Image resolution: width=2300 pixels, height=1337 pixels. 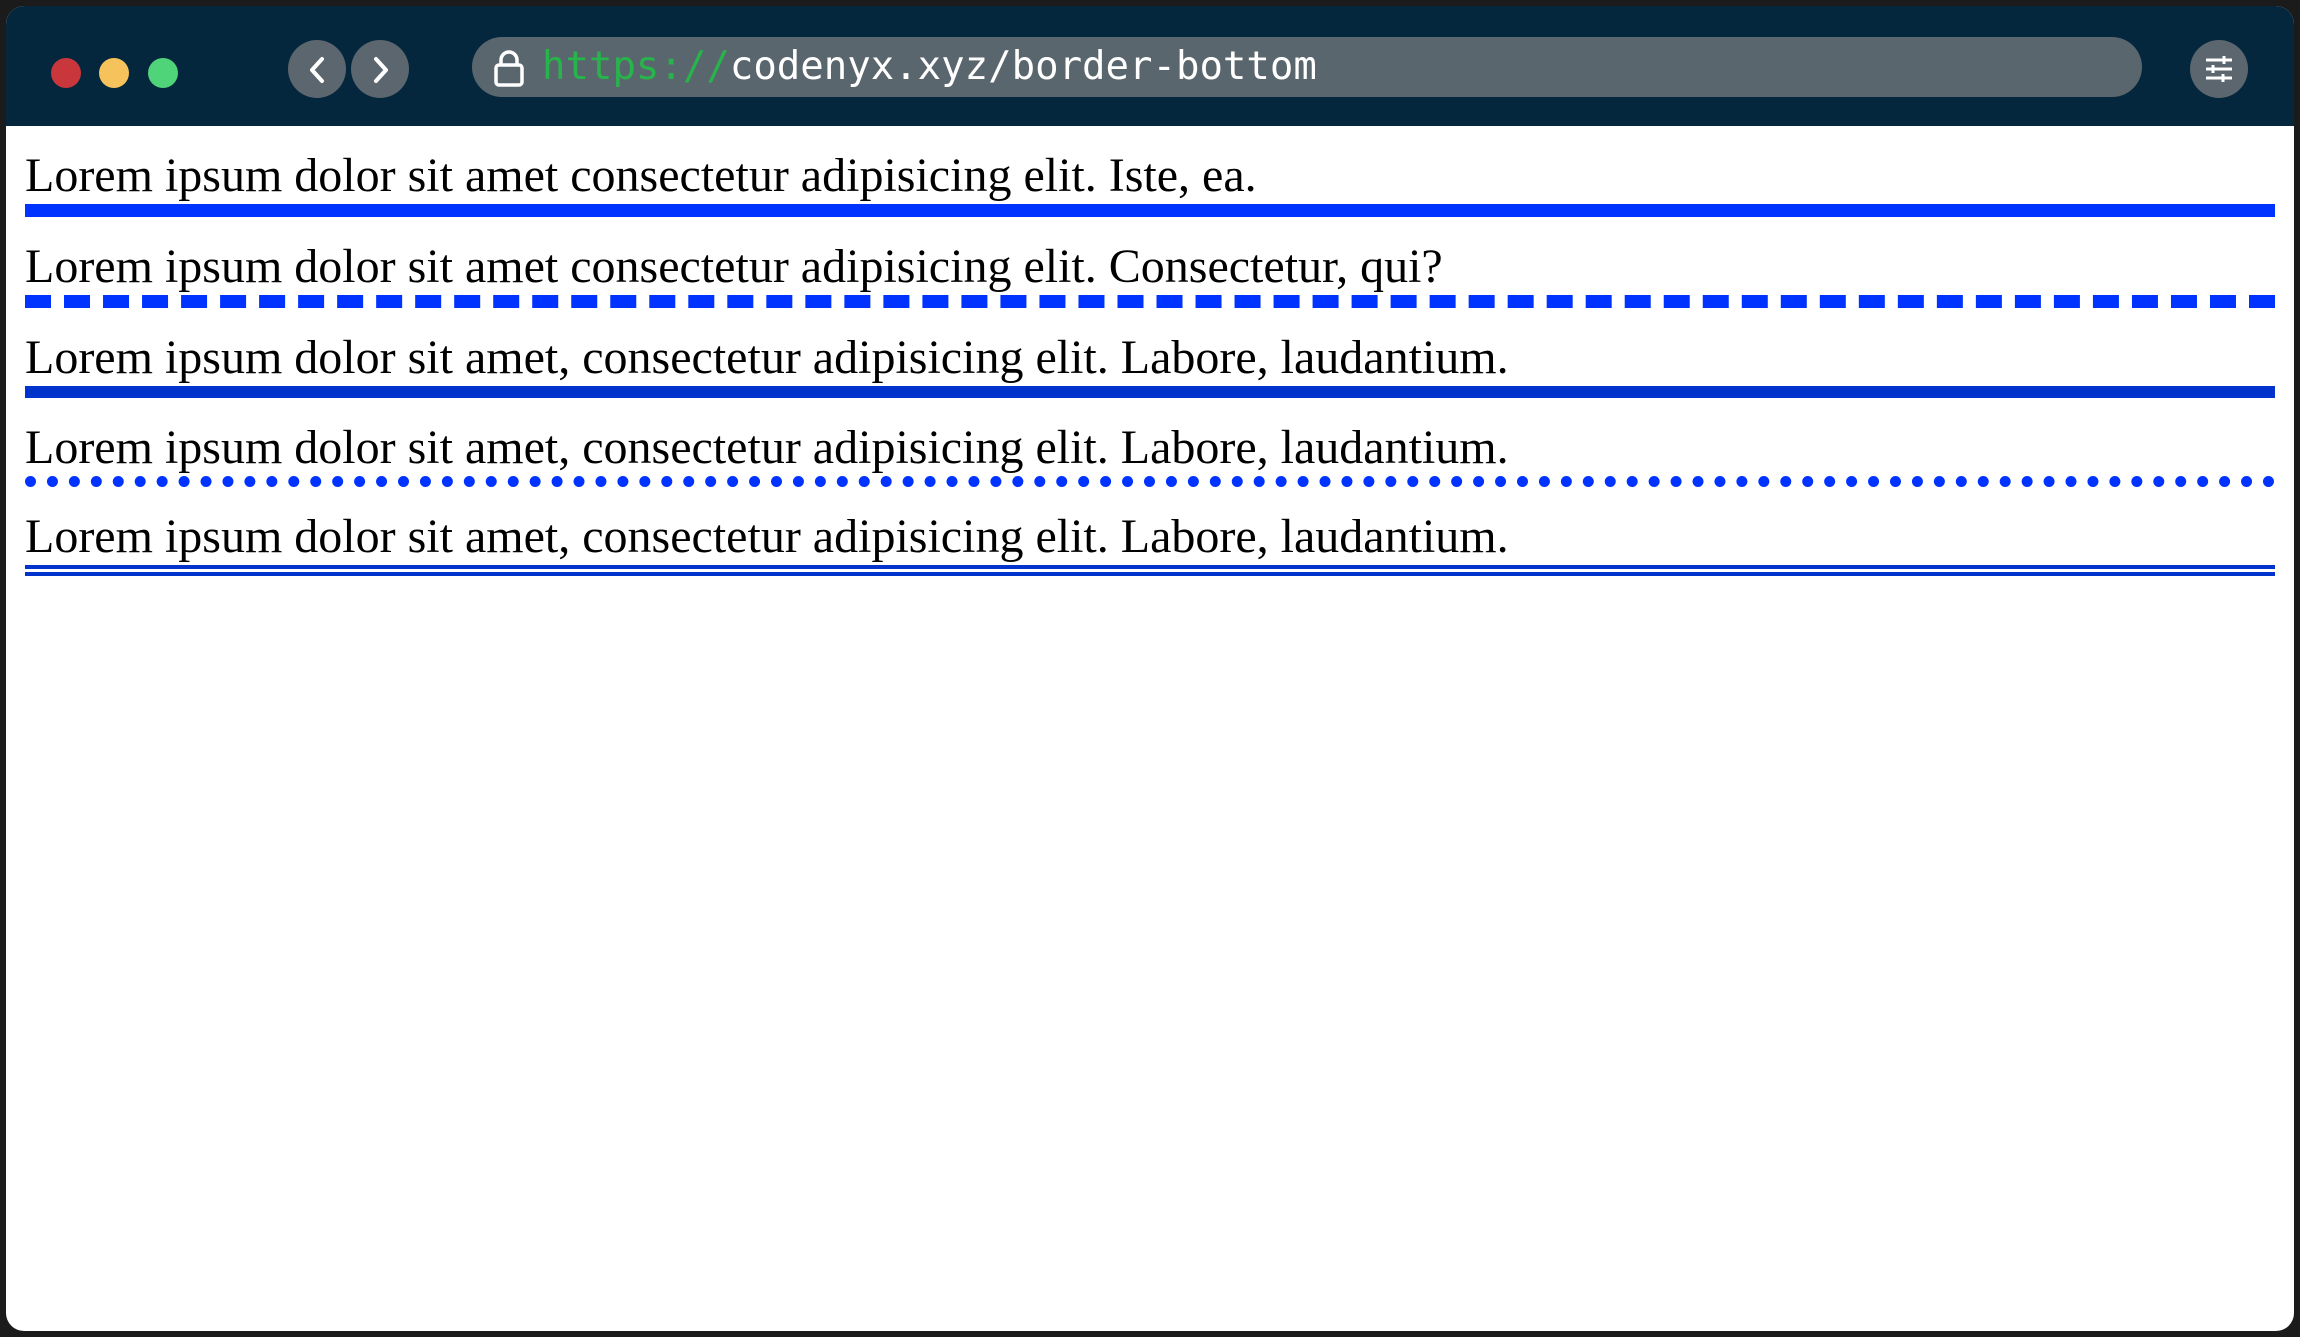 I want to click on settings-sliders-icon, so click(x=2219, y=69).